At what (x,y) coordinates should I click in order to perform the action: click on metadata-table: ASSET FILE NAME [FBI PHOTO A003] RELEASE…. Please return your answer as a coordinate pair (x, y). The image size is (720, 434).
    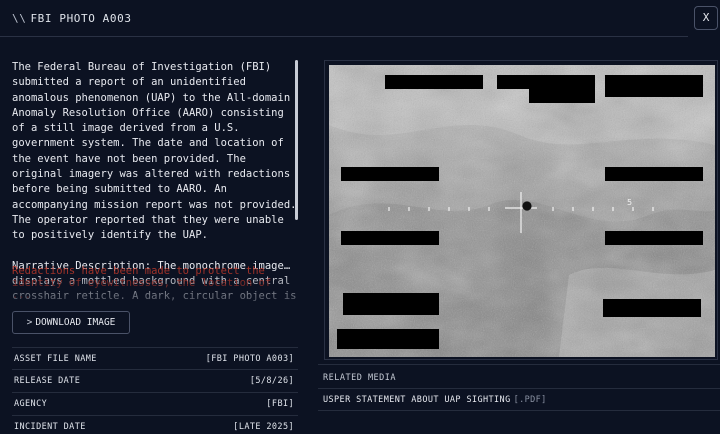
    Looking at the image, I should click on (155, 390).